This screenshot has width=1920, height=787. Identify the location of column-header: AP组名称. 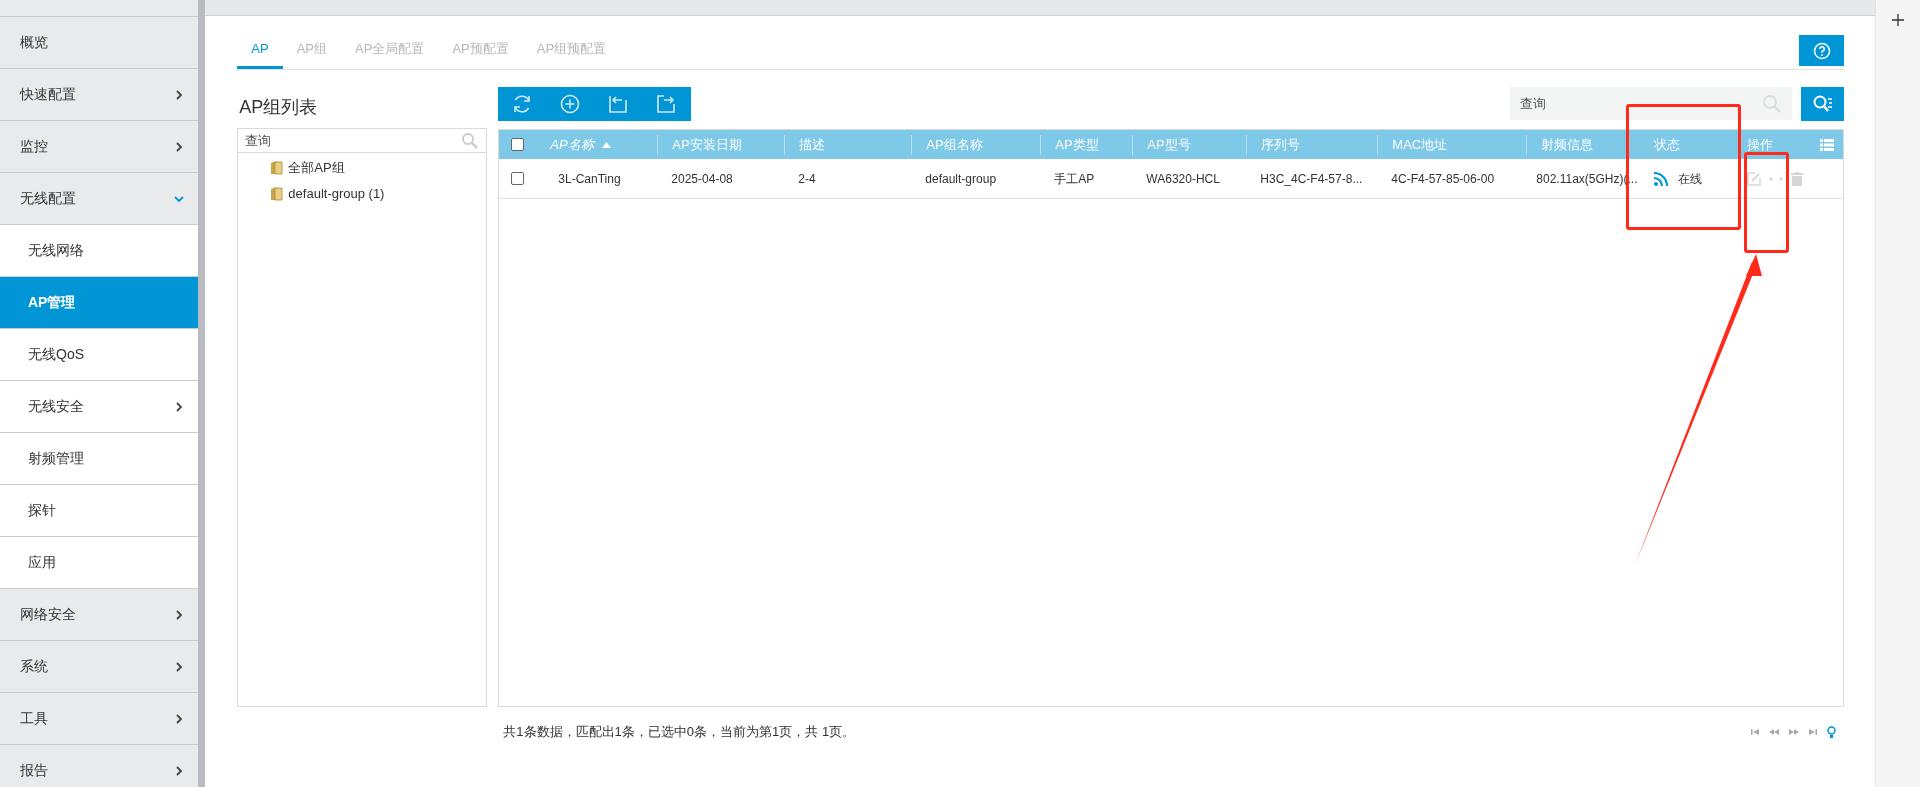
(976, 144).